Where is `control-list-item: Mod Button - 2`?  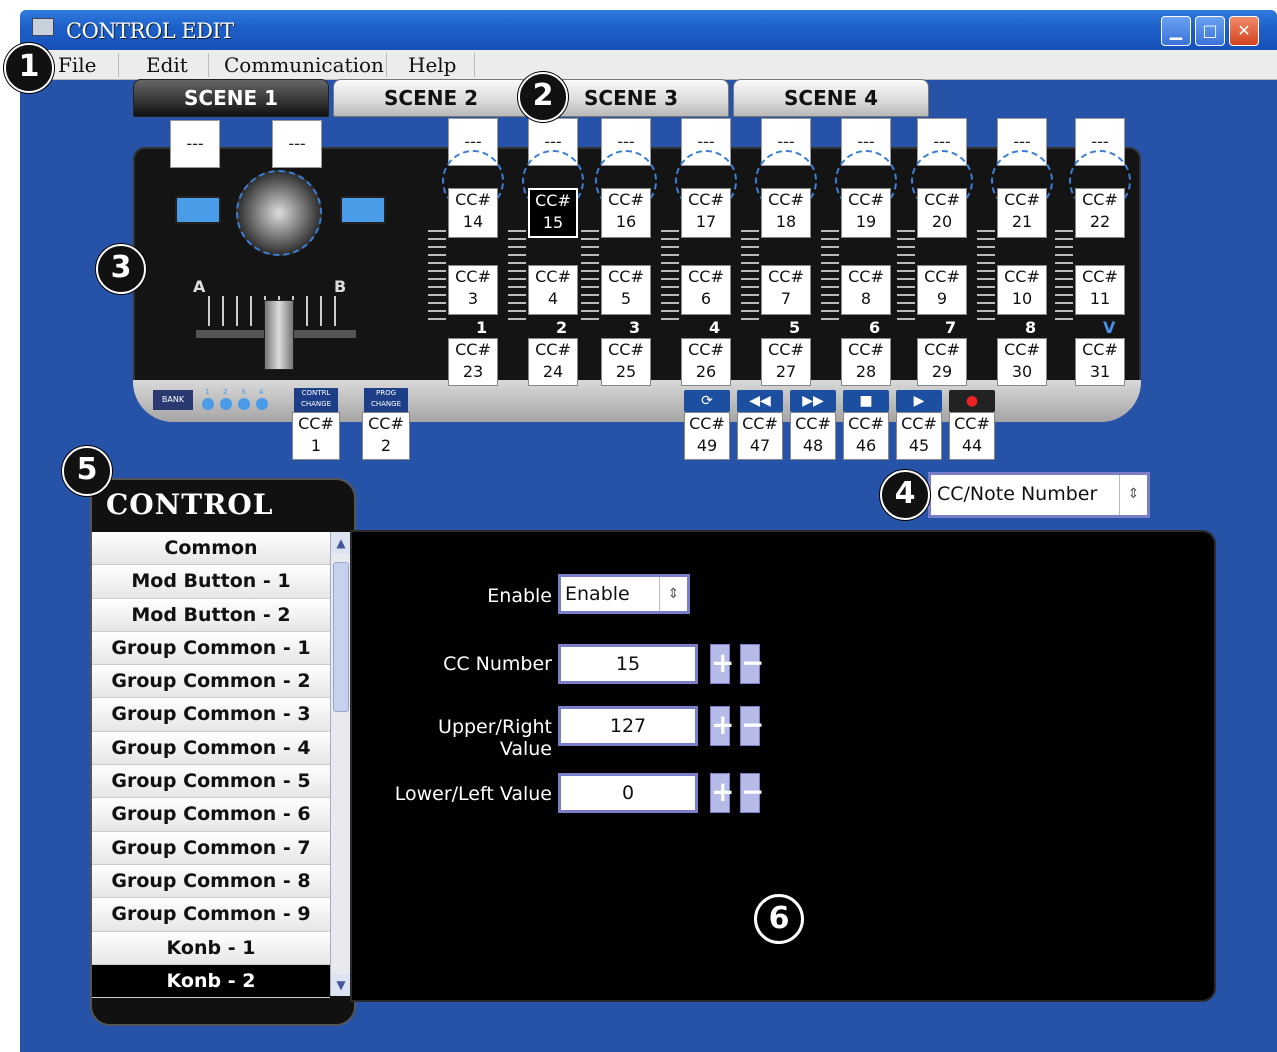 control-list-item: Mod Button - 2 is located at coordinates (211, 615).